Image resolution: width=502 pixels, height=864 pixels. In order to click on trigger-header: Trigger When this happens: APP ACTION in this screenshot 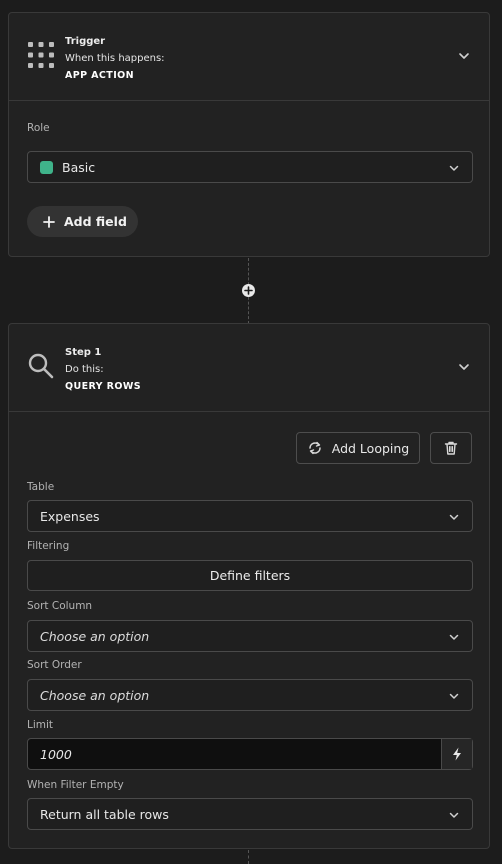, I will do `click(249, 57)`.